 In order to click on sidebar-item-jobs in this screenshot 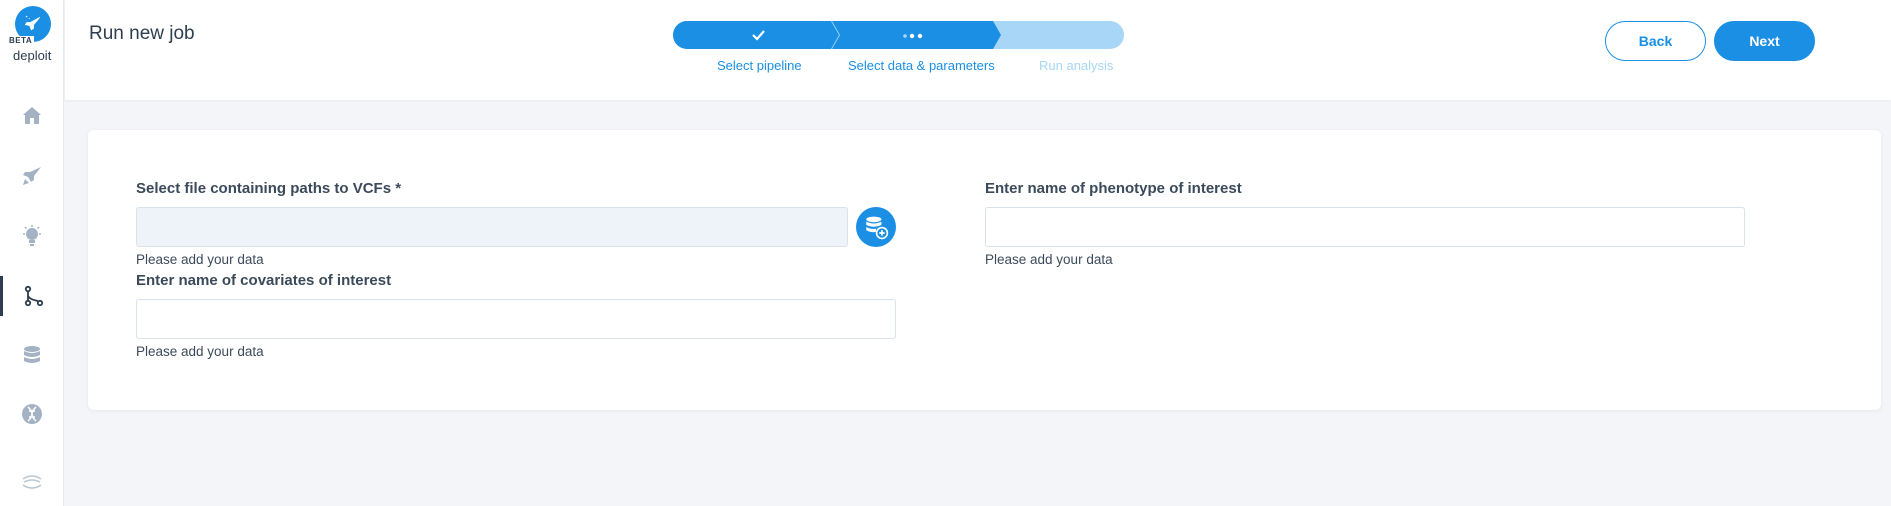, I will do `click(32, 296)`.